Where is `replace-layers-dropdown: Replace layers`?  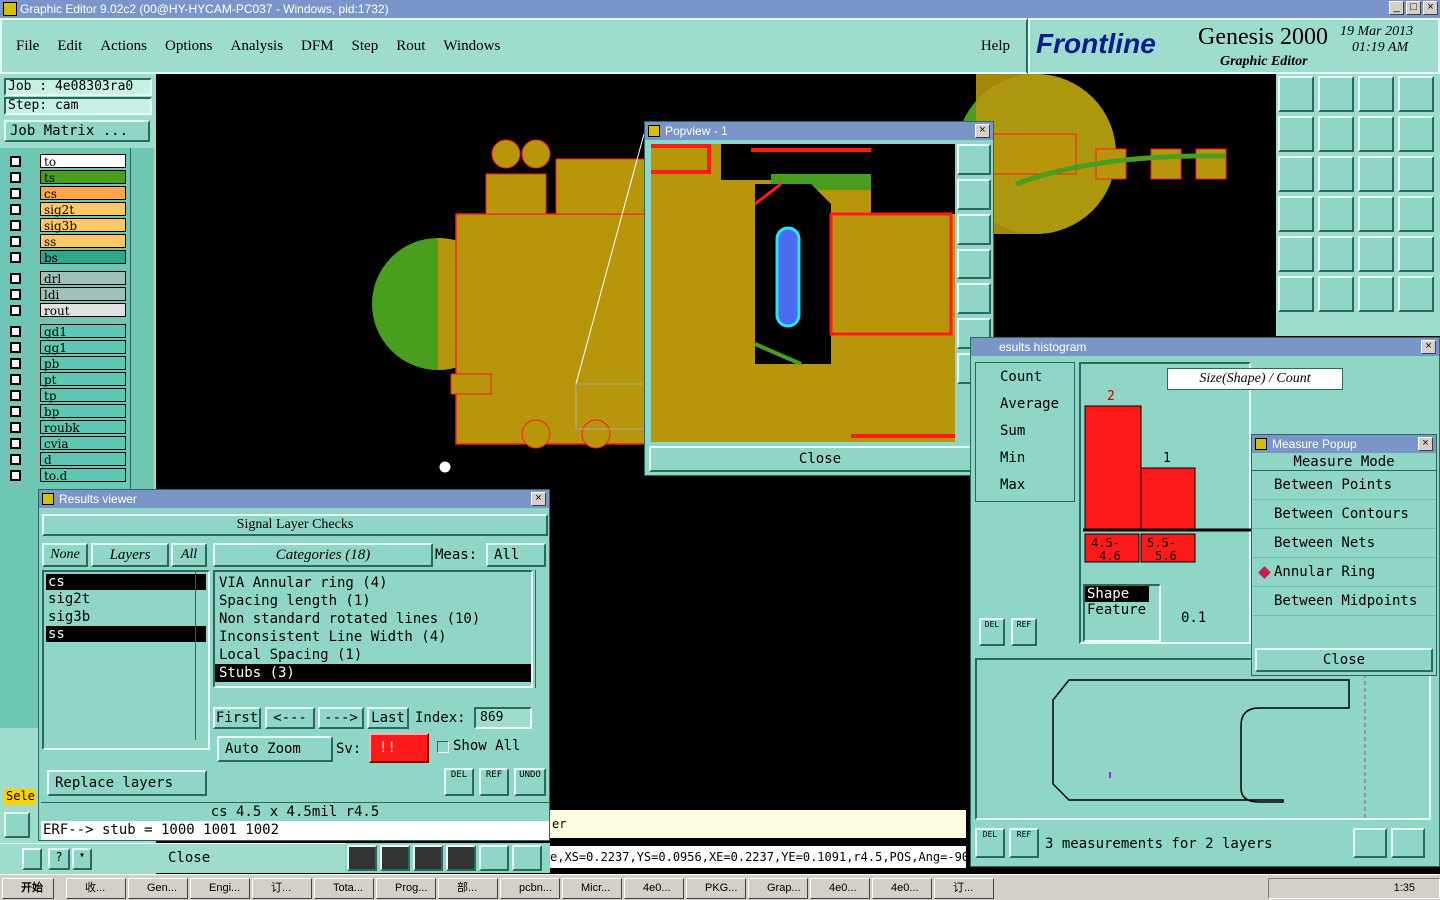 replace-layers-dropdown: Replace layers is located at coordinates (127, 783).